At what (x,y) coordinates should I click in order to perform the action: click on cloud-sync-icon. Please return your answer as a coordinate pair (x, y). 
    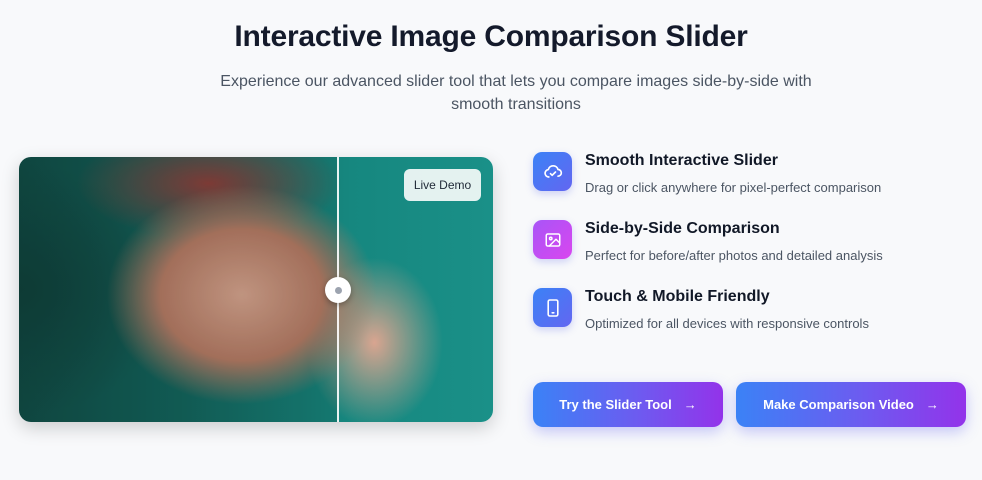
    Looking at the image, I should click on (552, 171).